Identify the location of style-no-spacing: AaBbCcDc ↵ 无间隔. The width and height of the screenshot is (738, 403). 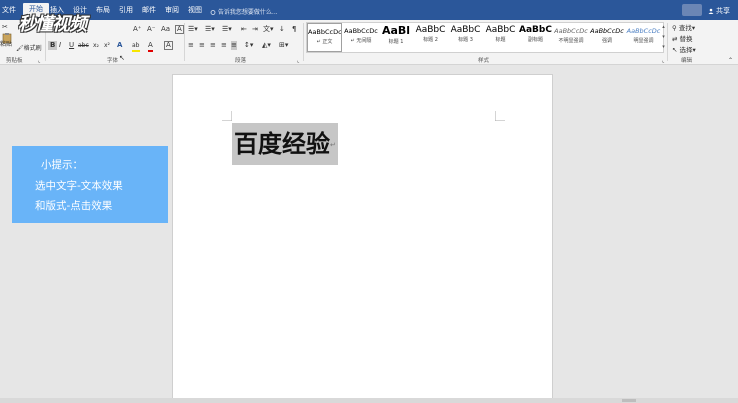
(361, 37).